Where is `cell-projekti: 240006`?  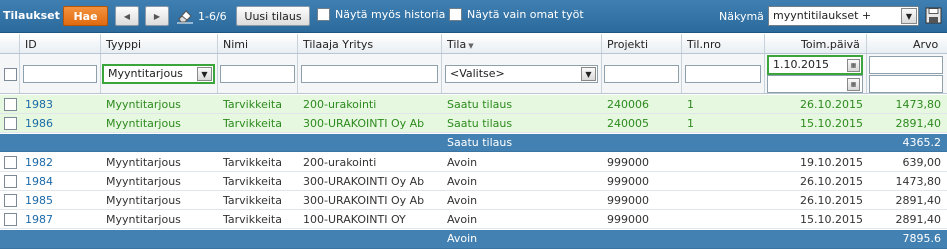
cell-projekti: 240006 is located at coordinates (628, 104).